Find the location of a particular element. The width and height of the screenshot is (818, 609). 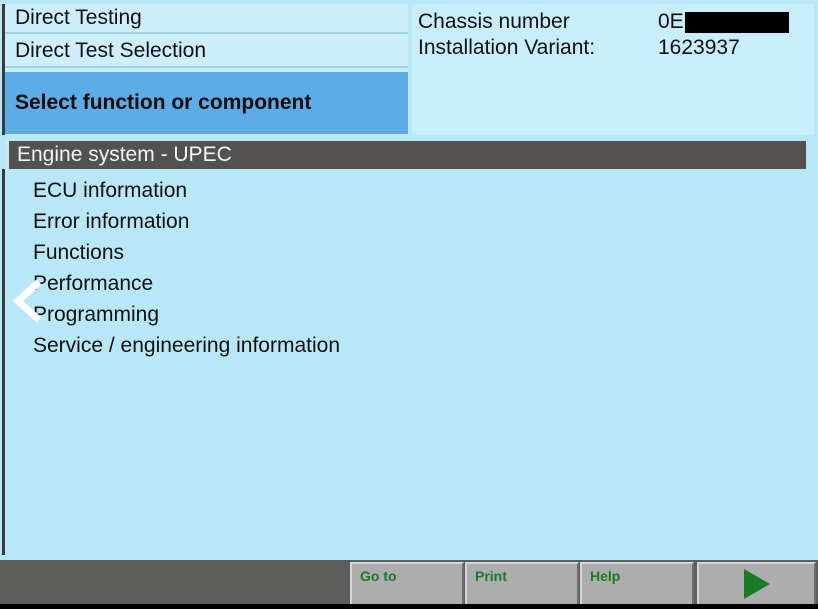

bottom-edge-strip is located at coordinates (409, 606).